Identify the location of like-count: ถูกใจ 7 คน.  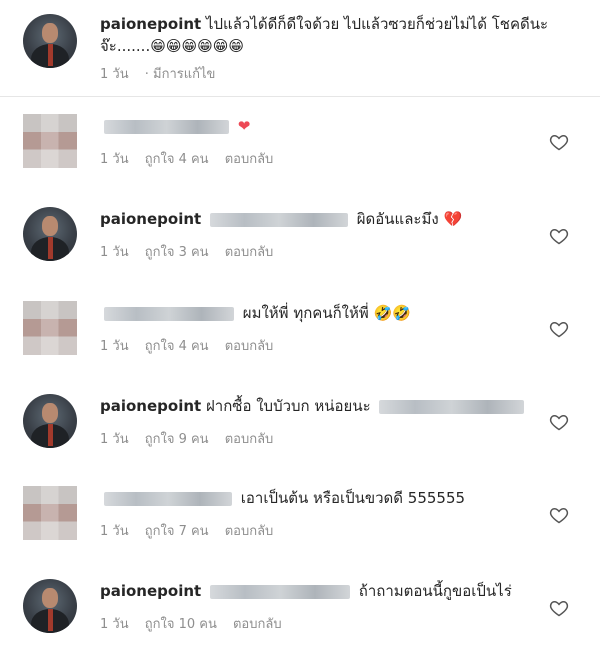
(177, 531).